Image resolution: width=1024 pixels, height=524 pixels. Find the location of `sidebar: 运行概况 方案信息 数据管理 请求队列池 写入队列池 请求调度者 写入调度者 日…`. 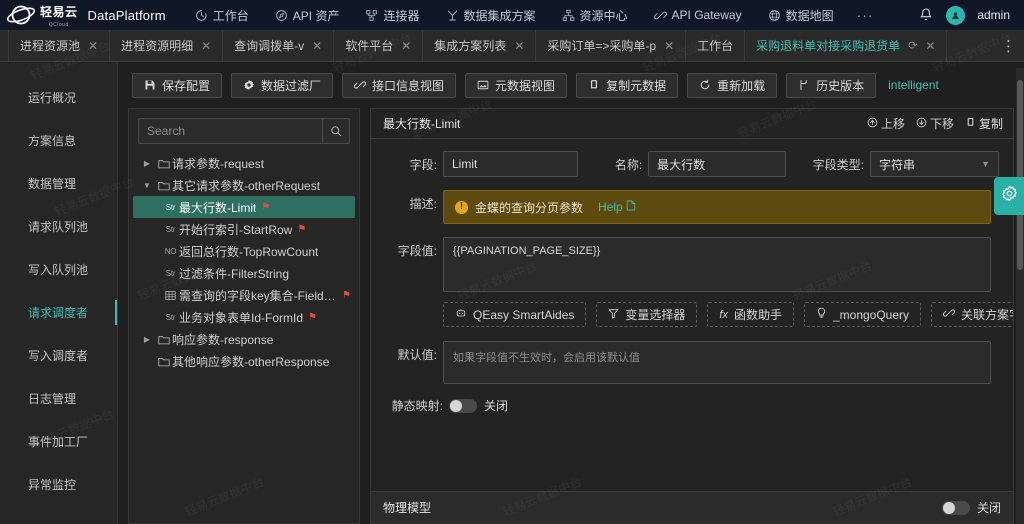

sidebar: 运行概况 方案信息 数据管理 请求队列池 写入队列池 请求调度者 写入调度者 日… is located at coordinates (59, 293).